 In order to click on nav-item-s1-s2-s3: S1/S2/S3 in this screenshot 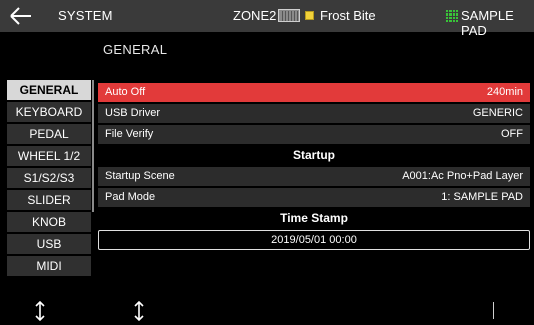, I will do `click(49, 178)`.